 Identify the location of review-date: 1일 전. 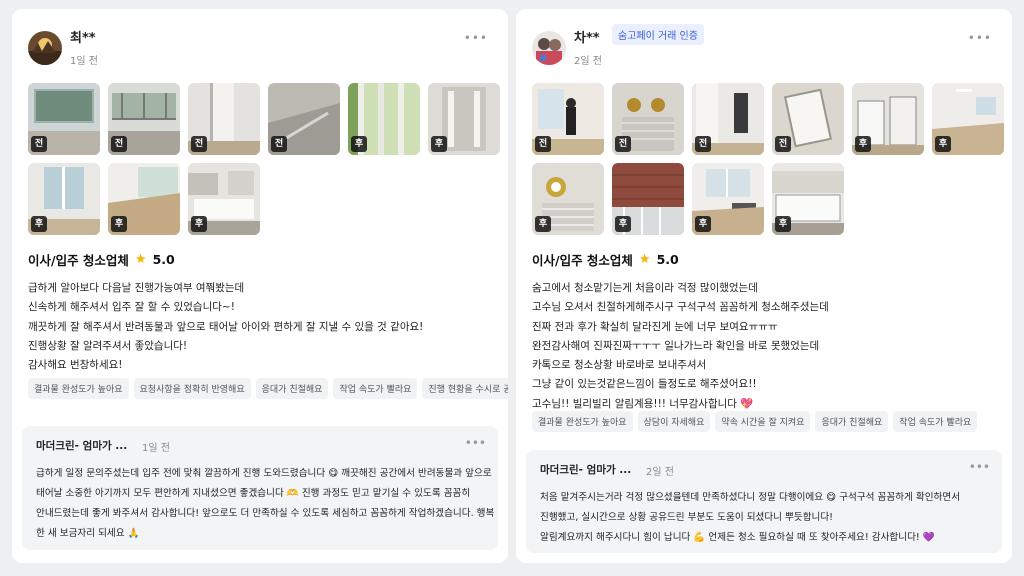
(84, 61).